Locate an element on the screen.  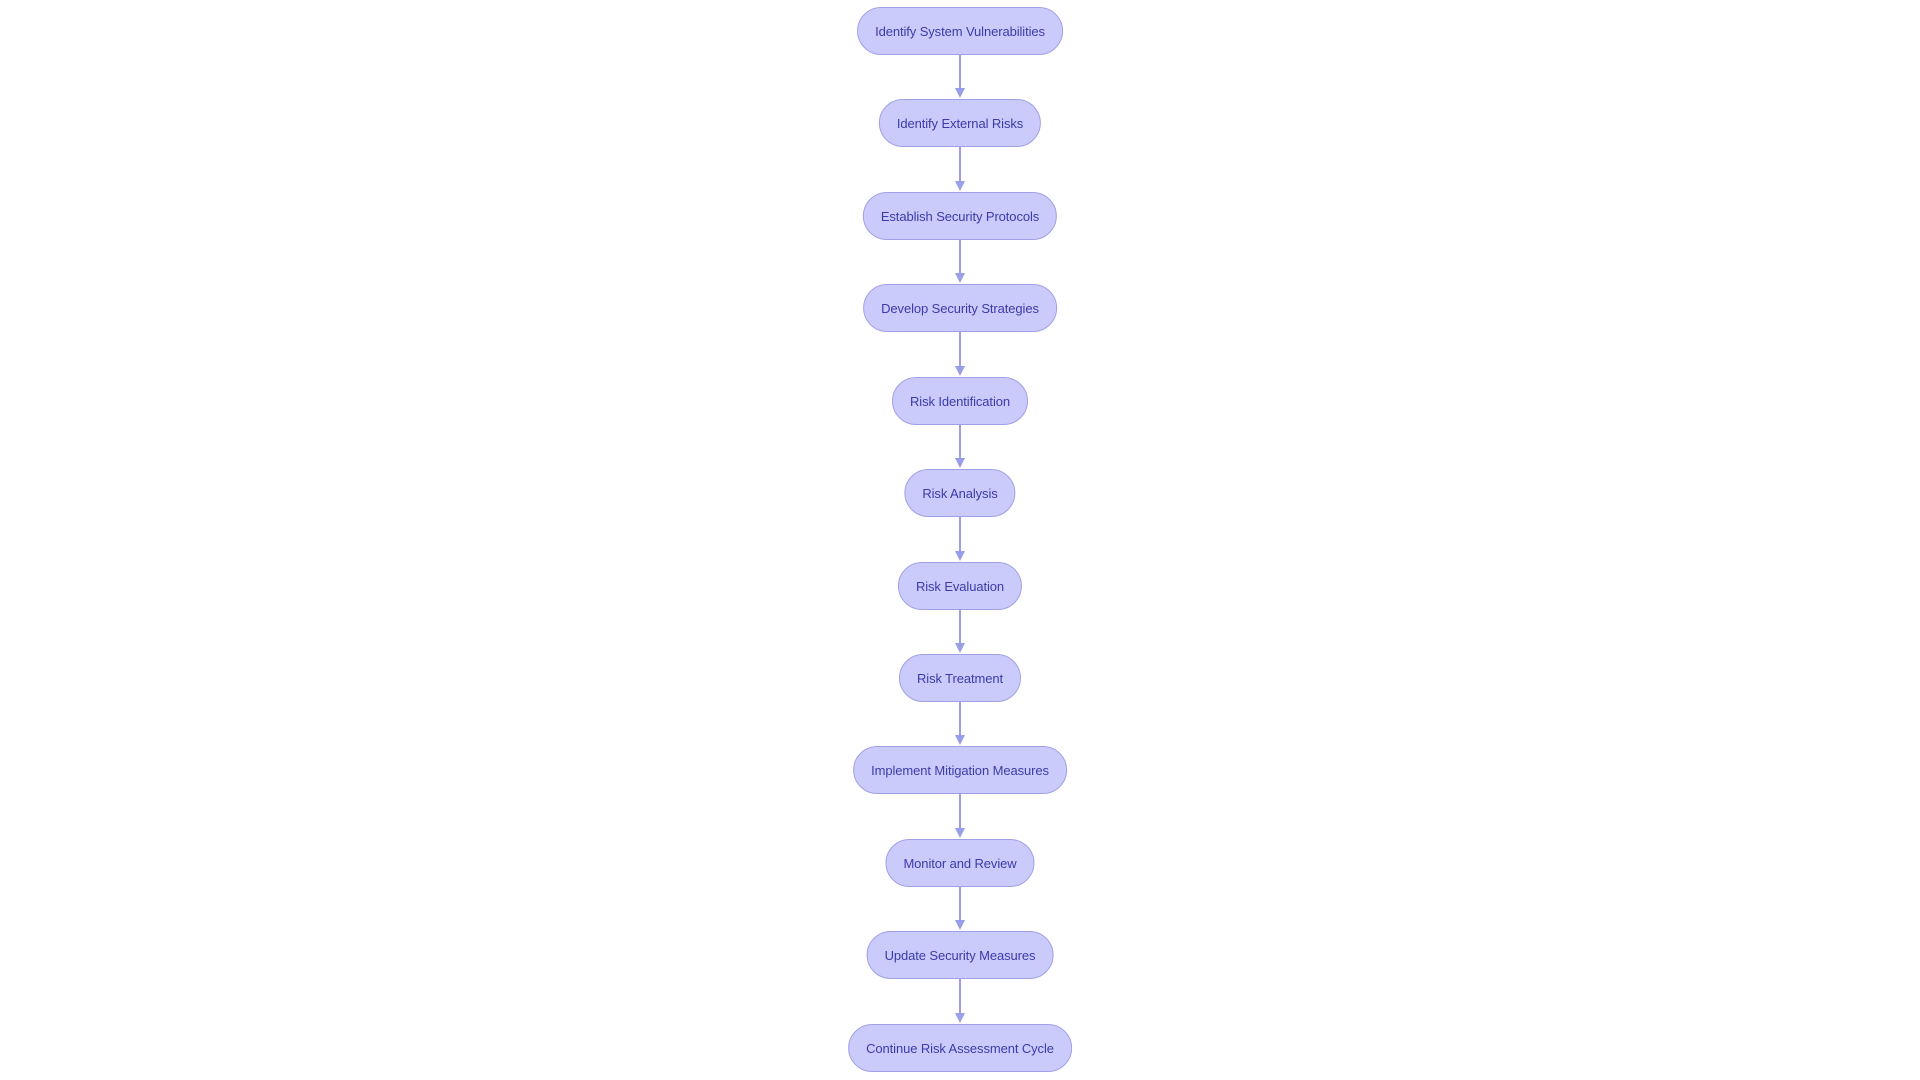
node-label: Monitor and Review is located at coordinates (960, 863).